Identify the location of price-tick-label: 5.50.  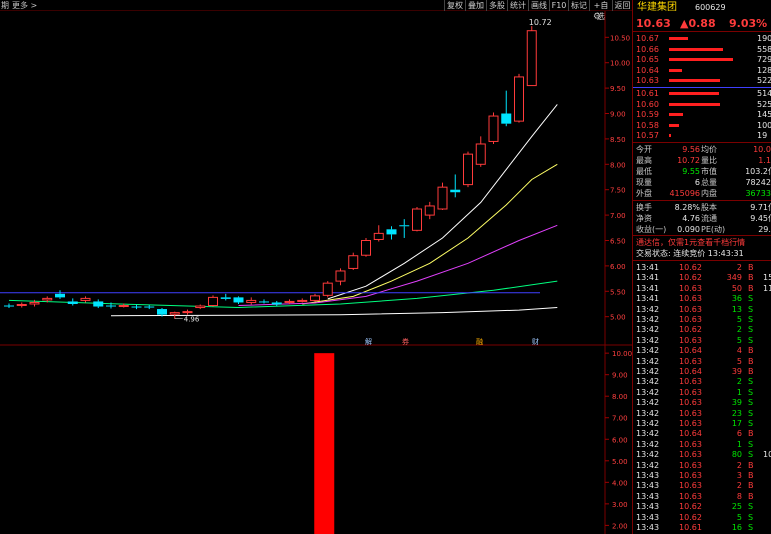
(618, 292).